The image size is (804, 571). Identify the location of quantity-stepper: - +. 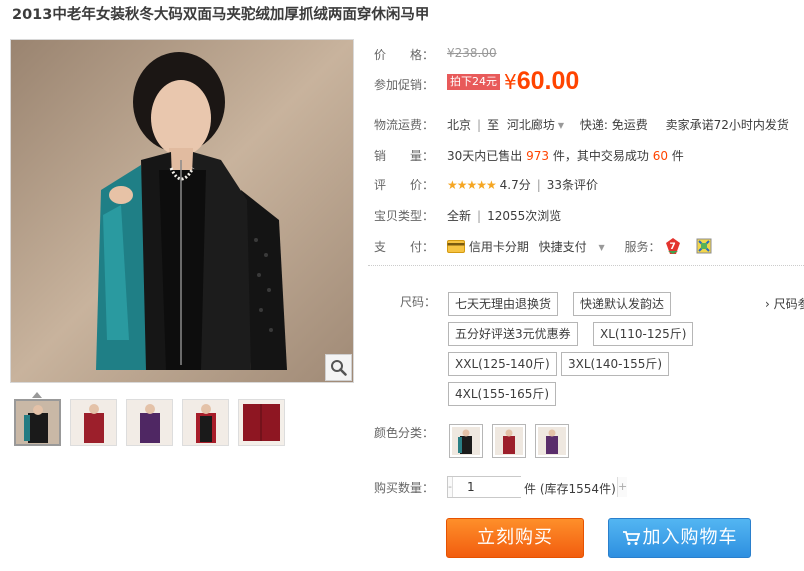
(537, 487).